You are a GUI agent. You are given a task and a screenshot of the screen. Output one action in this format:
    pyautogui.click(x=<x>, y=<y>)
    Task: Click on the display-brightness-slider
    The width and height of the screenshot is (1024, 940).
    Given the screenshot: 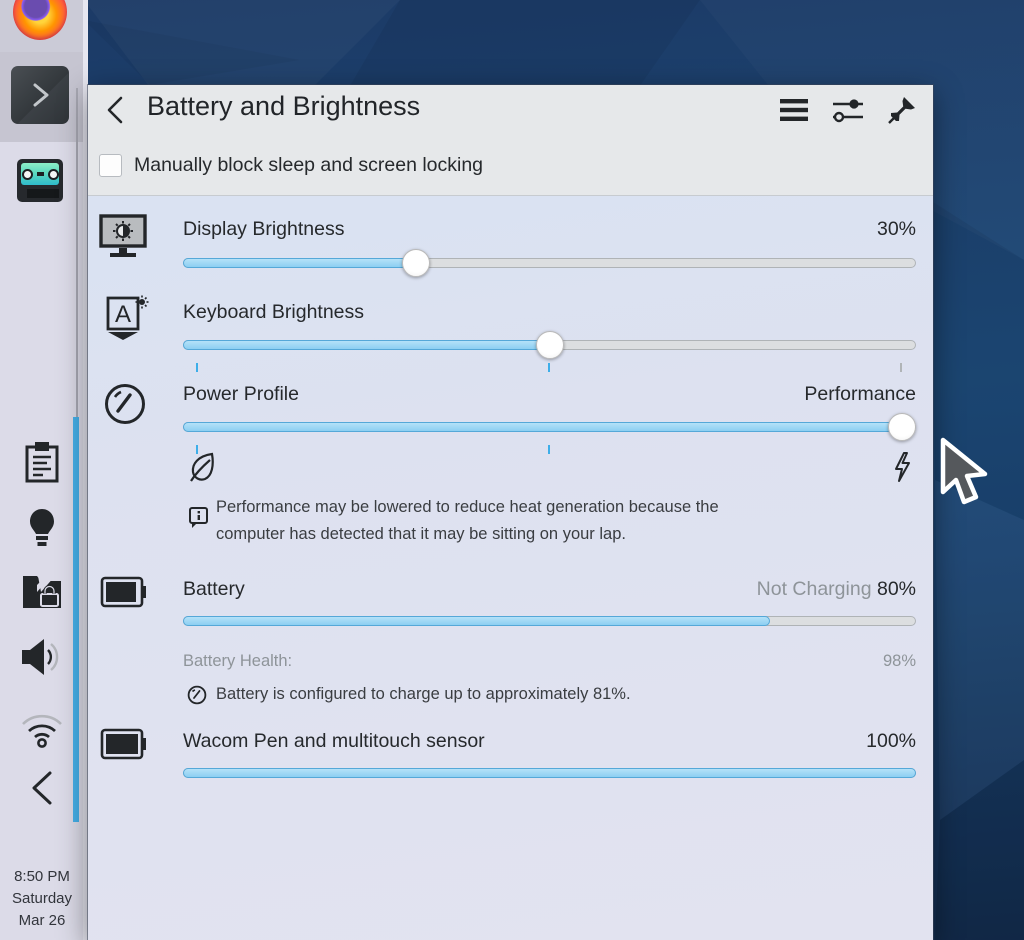 What is the action you would take?
    pyautogui.click(x=549, y=263)
    